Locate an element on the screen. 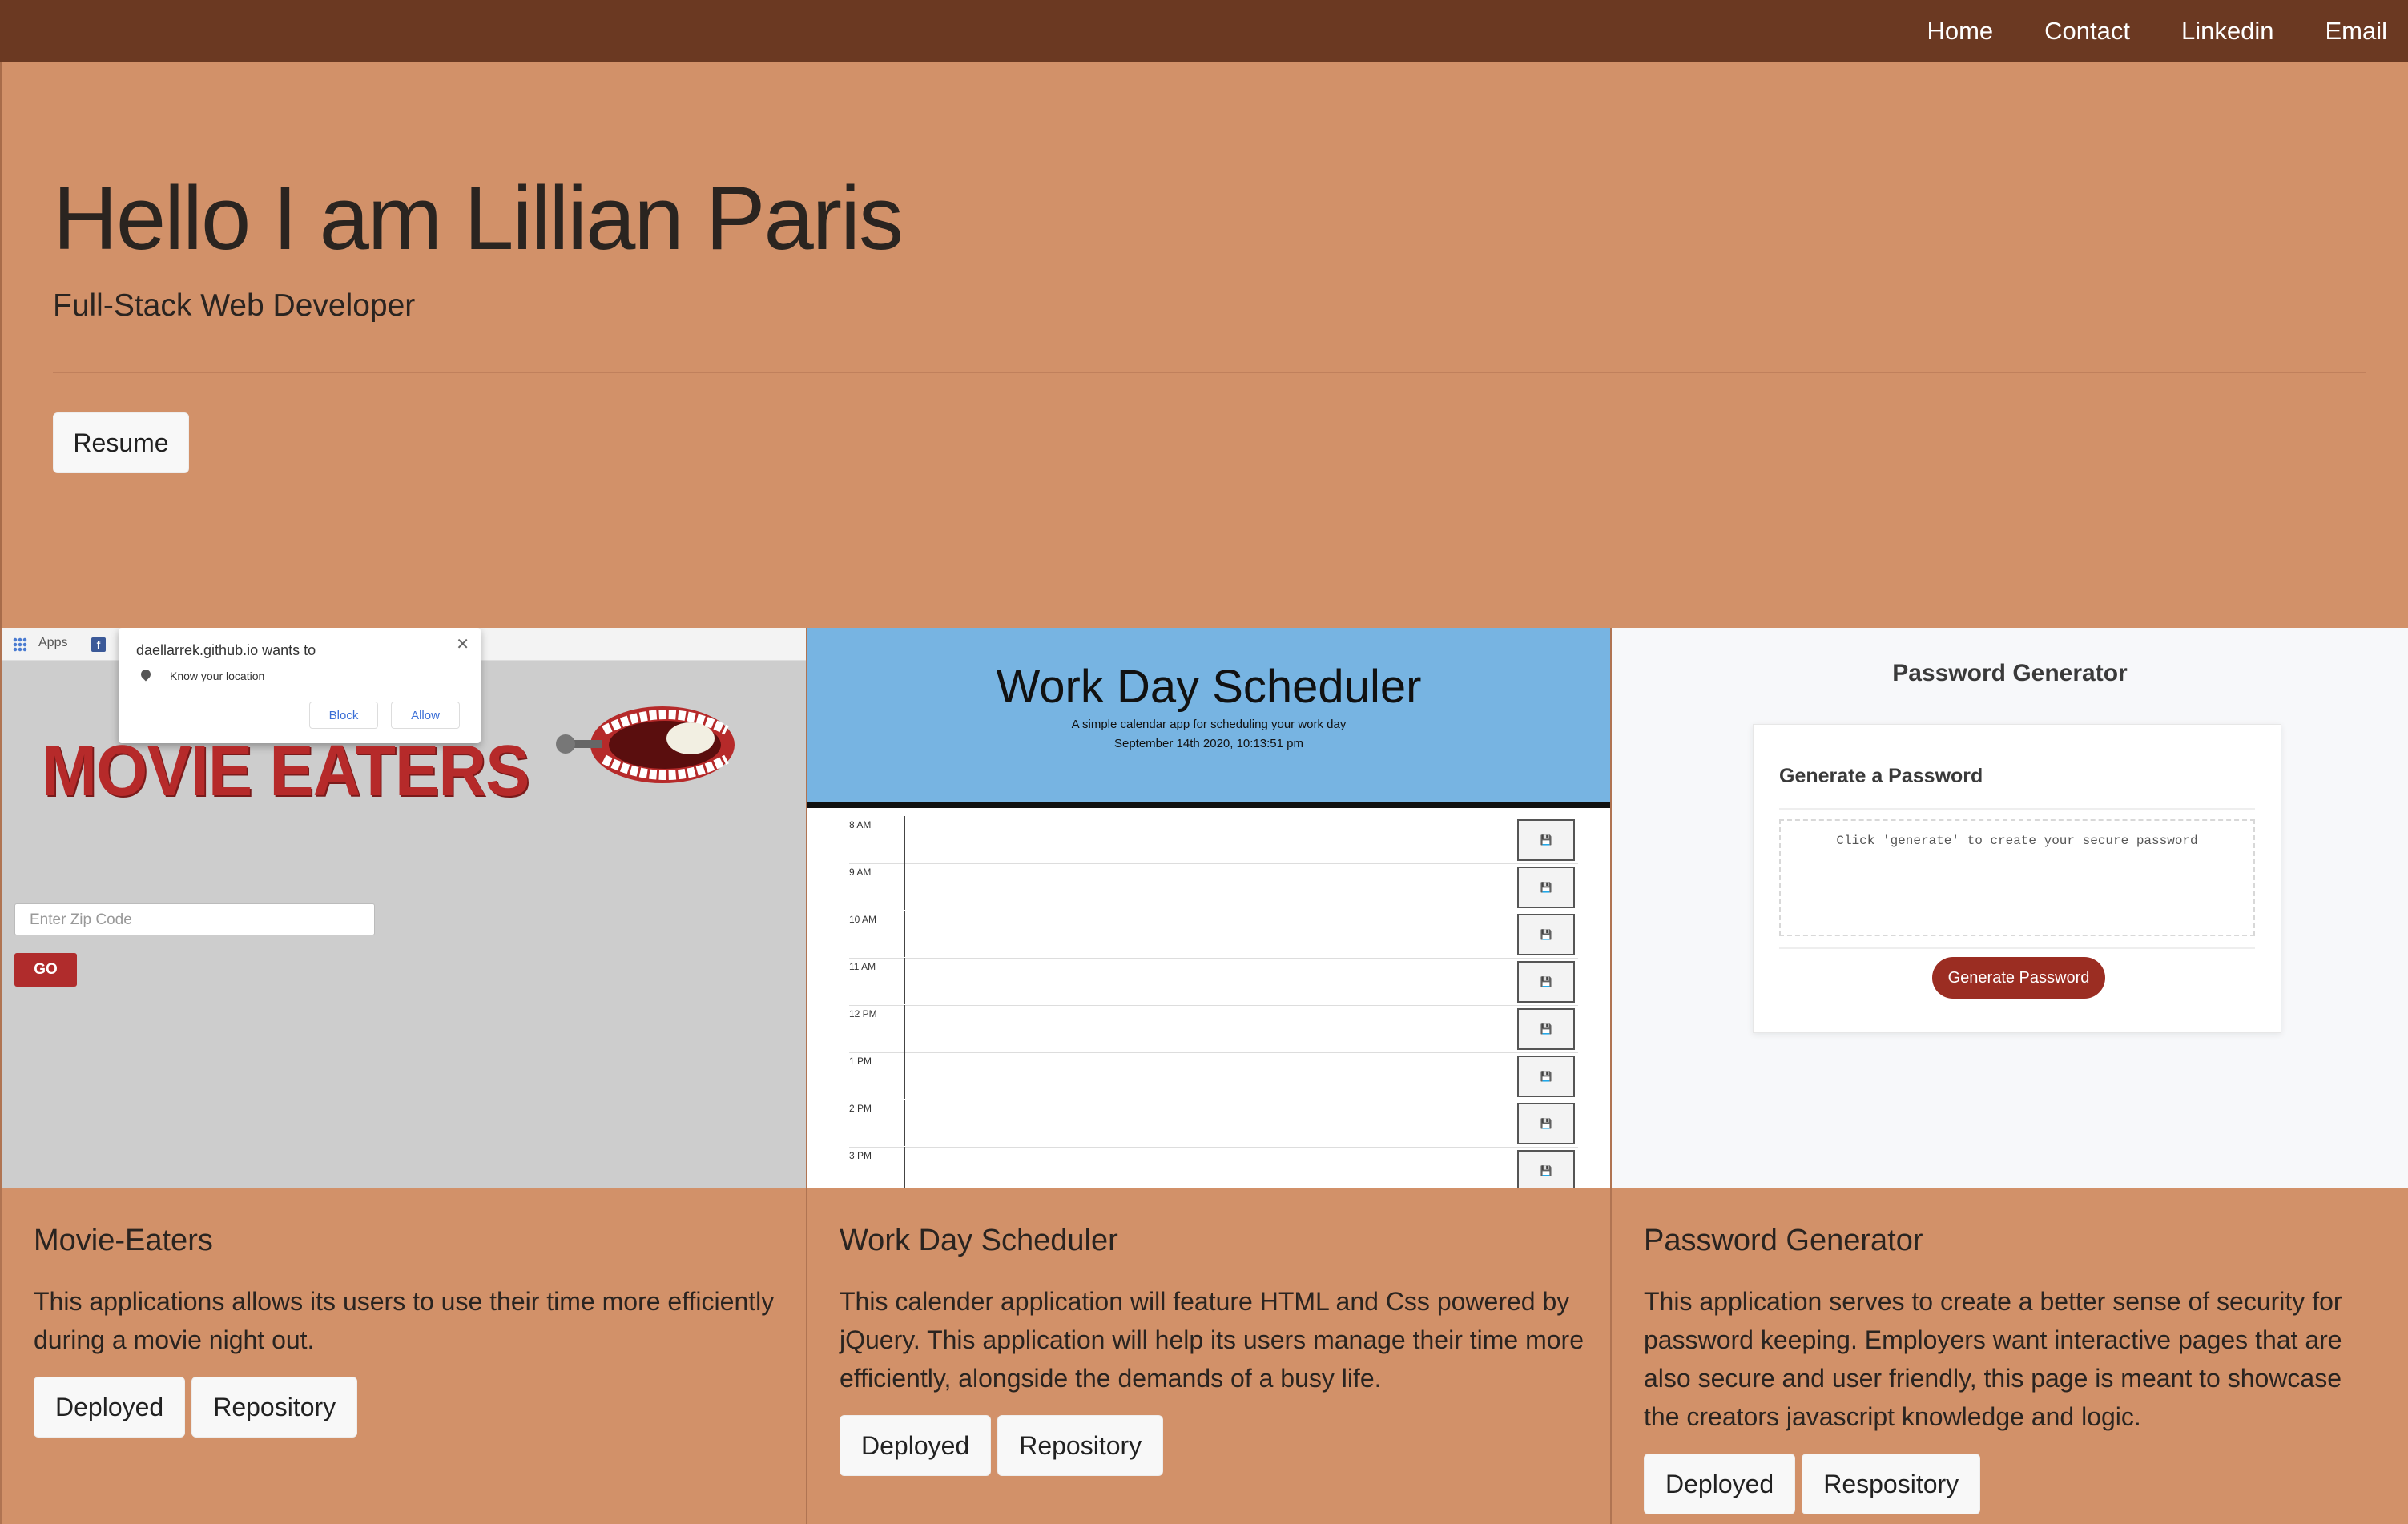  repository-button: Respository is located at coordinates (1891, 1484).